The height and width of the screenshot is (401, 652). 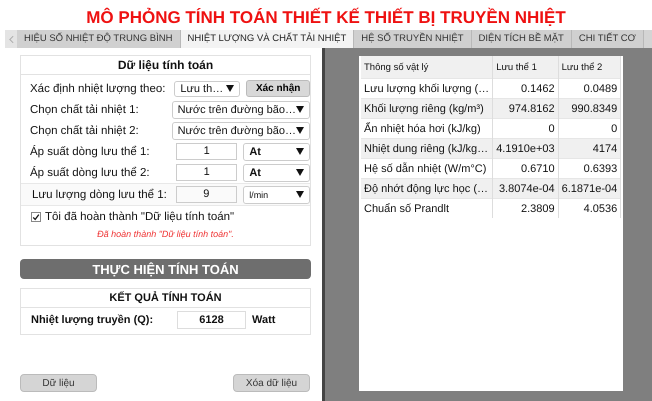 I want to click on checkbox, so click(x=36, y=217).